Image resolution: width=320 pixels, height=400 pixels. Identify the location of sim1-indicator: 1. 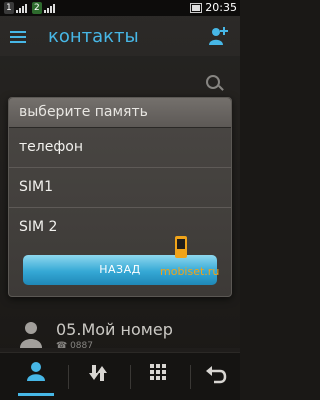
(9, 8).